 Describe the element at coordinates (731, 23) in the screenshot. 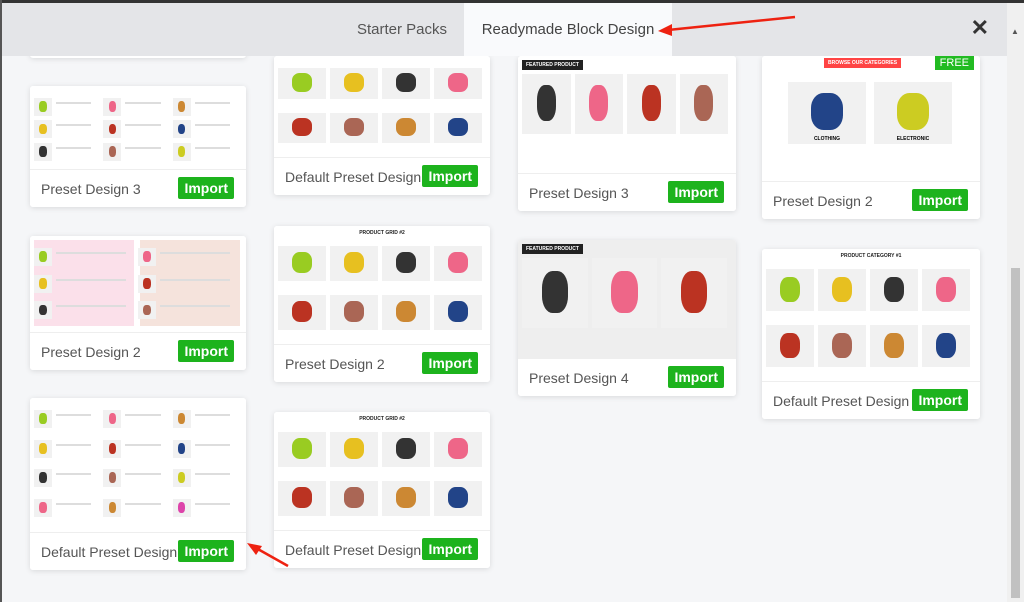

I see `arrow-to-tab` at that location.